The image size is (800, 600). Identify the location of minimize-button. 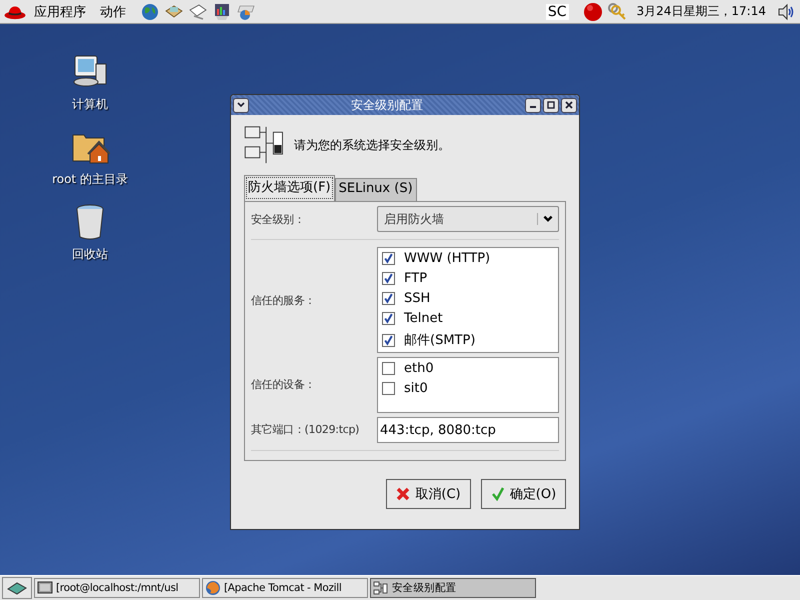
(533, 105).